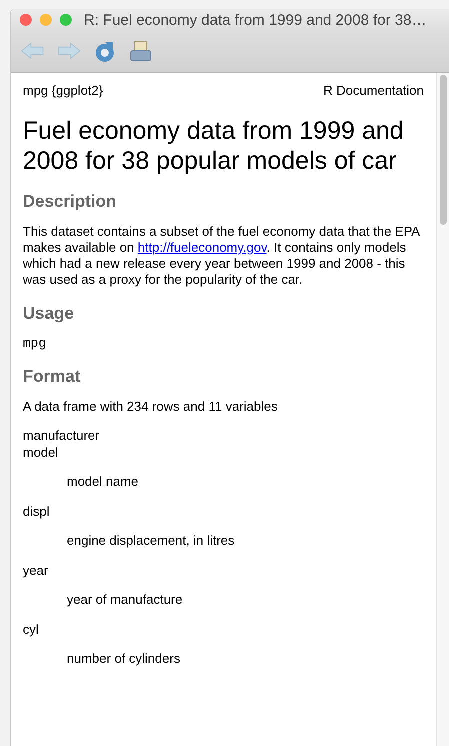 This screenshot has width=449, height=746. Describe the element at coordinates (49, 314) in the screenshot. I see `section-heading: Usage` at that location.